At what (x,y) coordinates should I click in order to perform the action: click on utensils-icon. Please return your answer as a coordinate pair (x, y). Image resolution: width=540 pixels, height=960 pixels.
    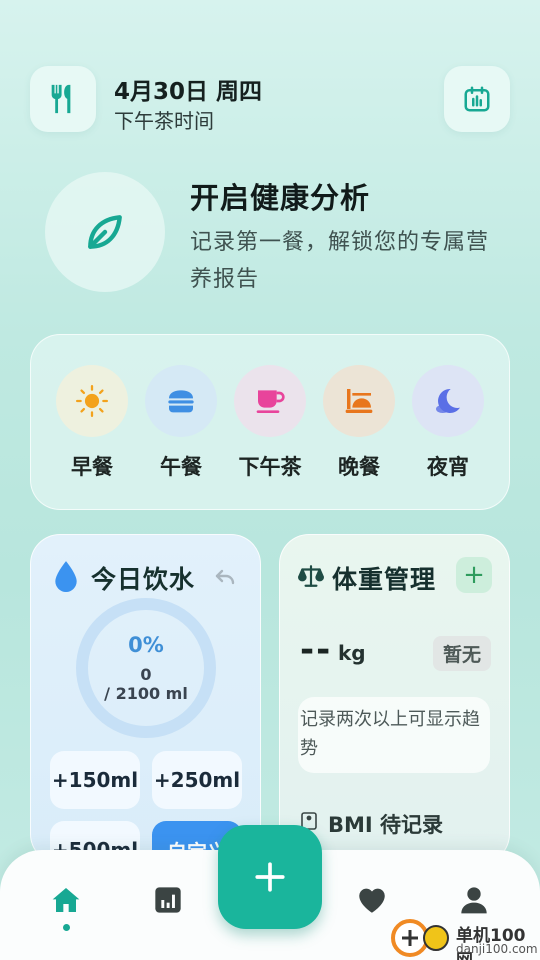
    Looking at the image, I should click on (61, 99).